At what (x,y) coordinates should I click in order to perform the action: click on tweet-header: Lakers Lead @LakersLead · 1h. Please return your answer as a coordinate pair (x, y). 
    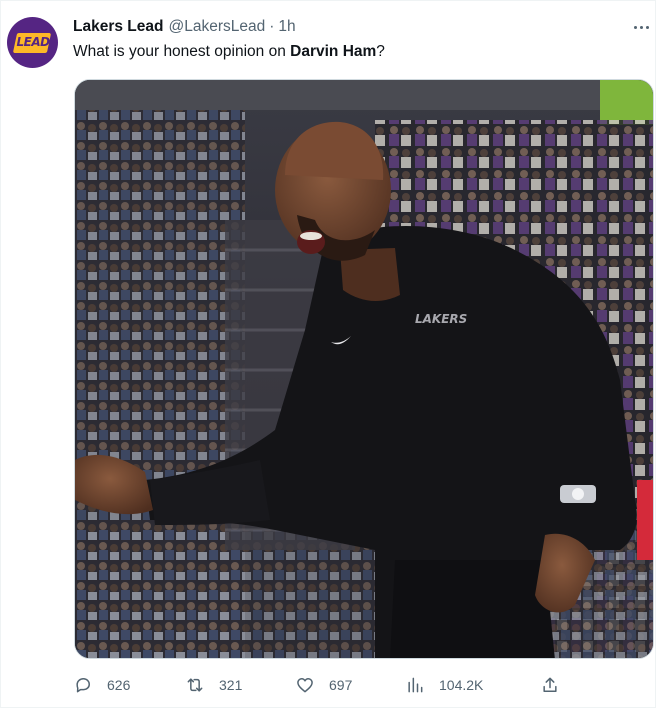
    Looking at the image, I should click on (184, 27).